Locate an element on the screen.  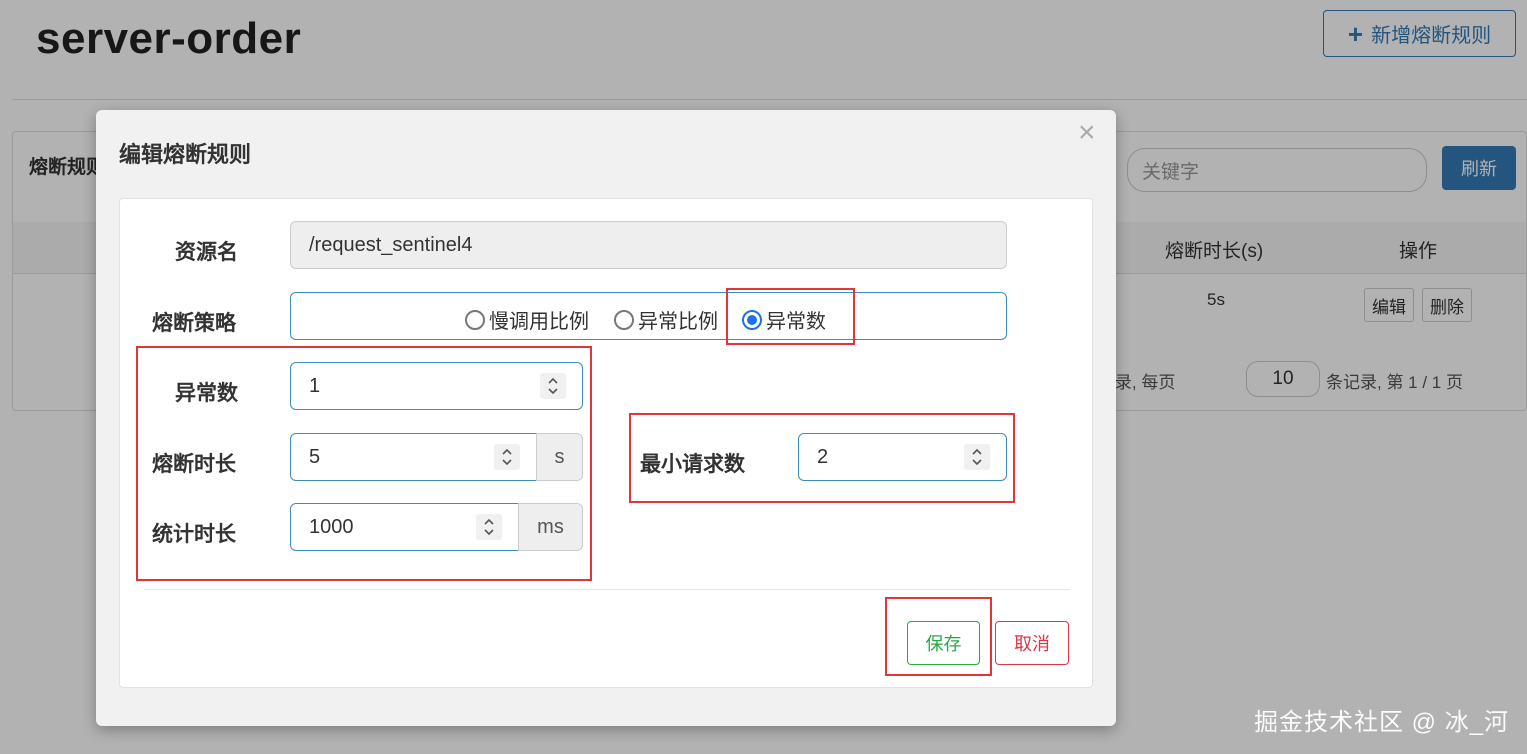
cancel-button: 取消 is located at coordinates (1032, 643).